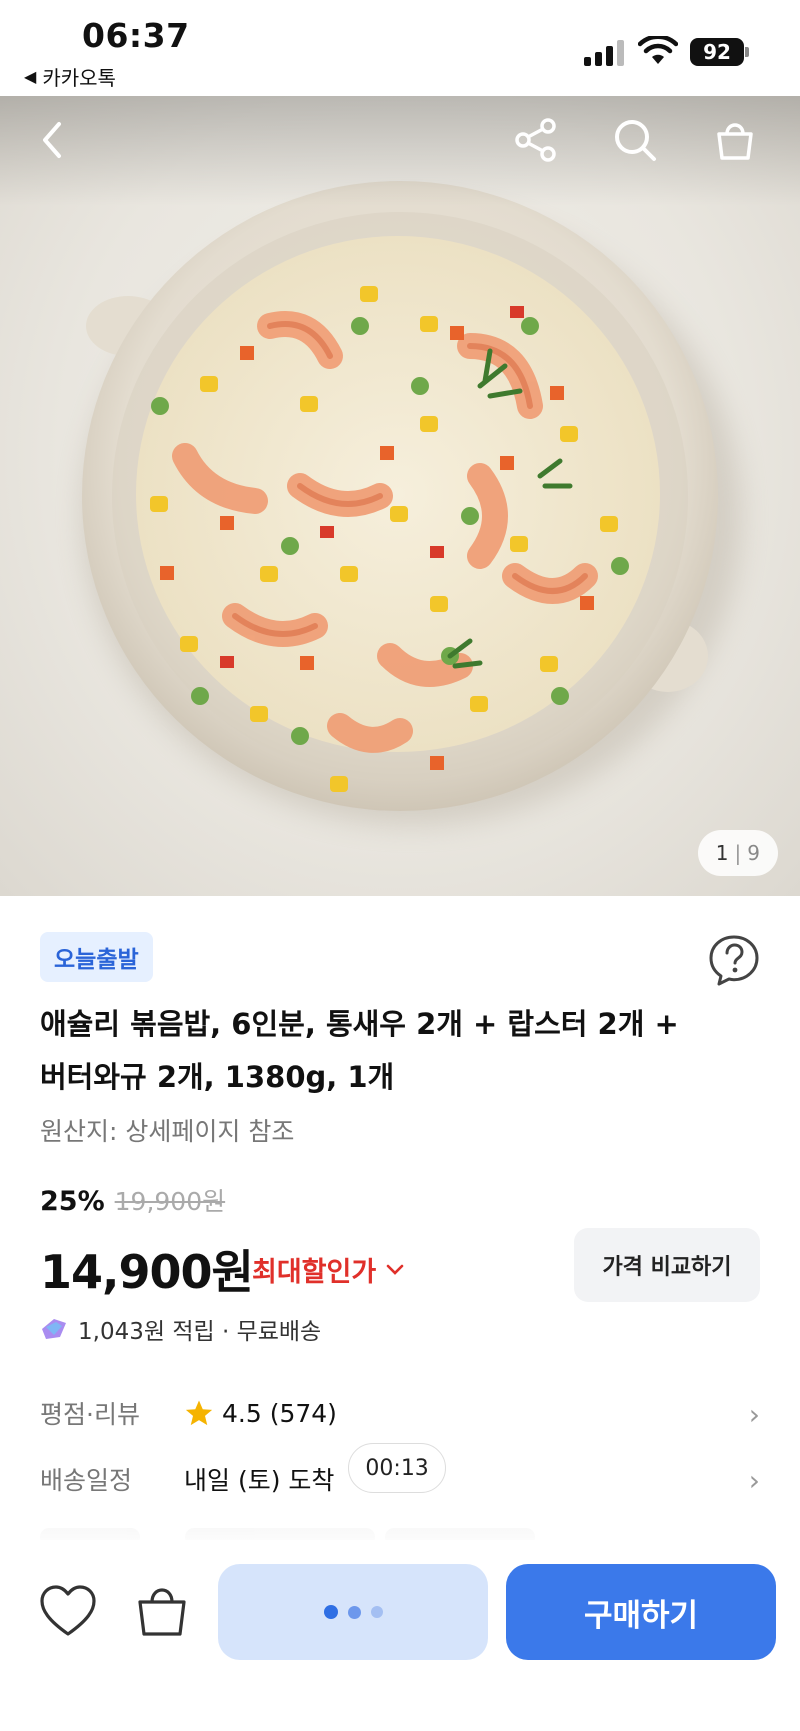 This screenshot has width=800, height=1731. I want to click on price-compare-button: 가격 비교하기, so click(667, 1265).